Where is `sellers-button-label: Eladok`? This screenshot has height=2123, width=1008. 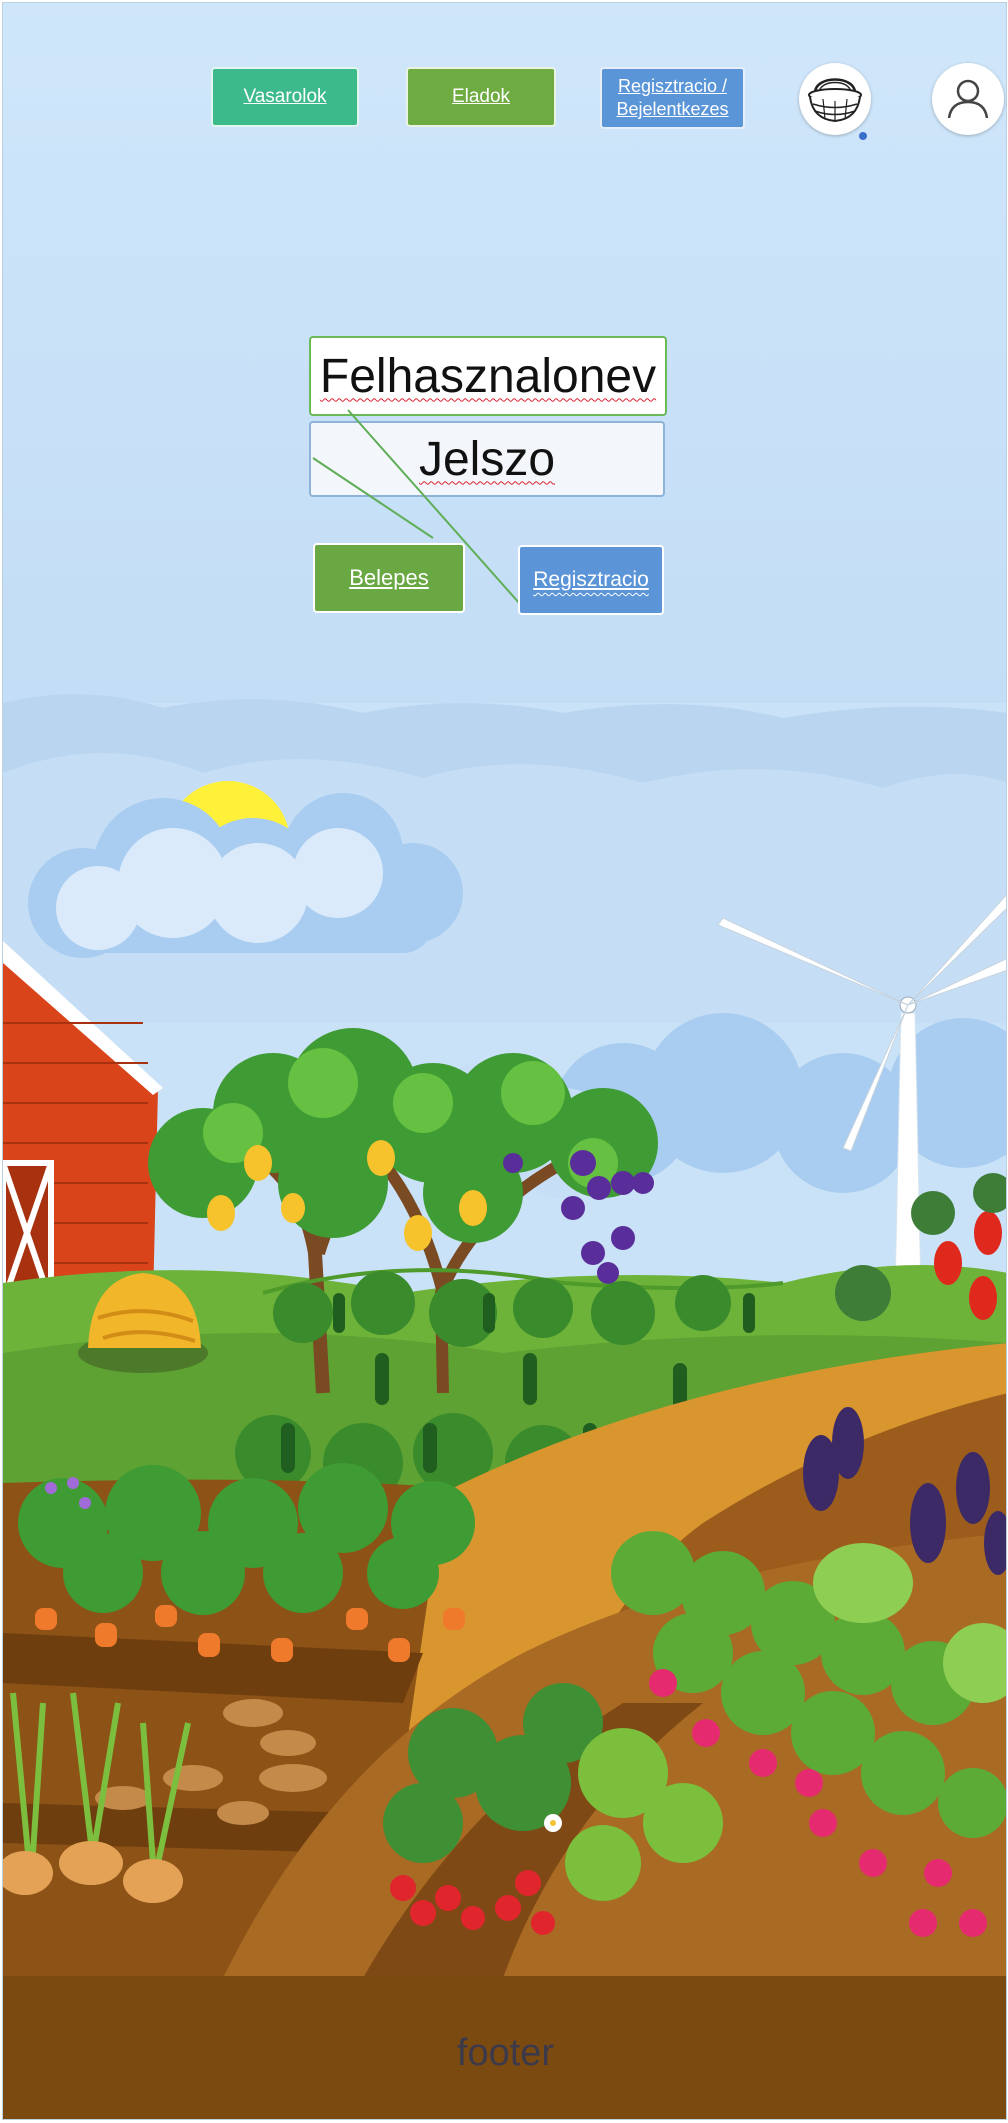
sellers-button-label: Eladok is located at coordinates (481, 96).